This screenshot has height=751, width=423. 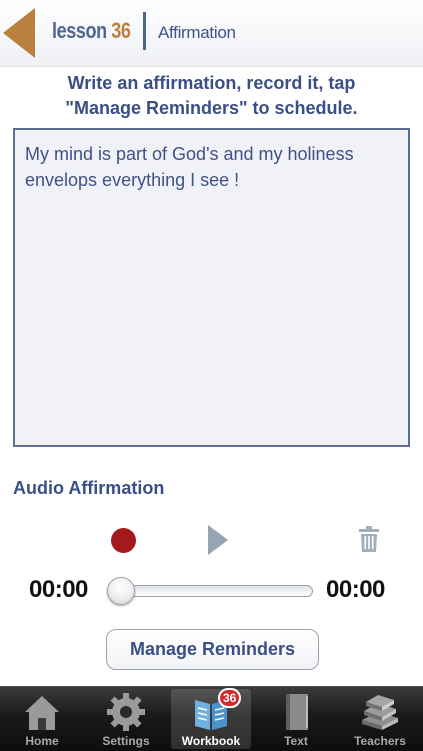 I want to click on back-arrow-icon, so click(x=19, y=33).